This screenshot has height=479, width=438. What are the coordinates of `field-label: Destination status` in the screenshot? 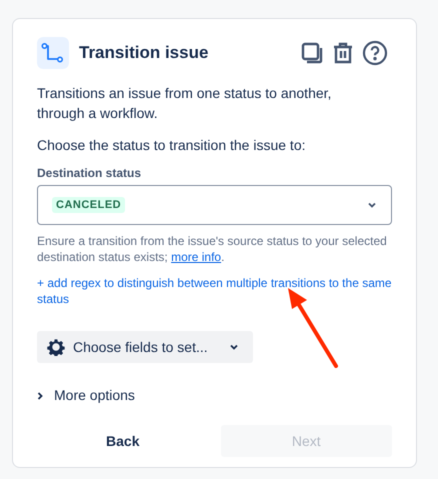 It's located at (89, 173).